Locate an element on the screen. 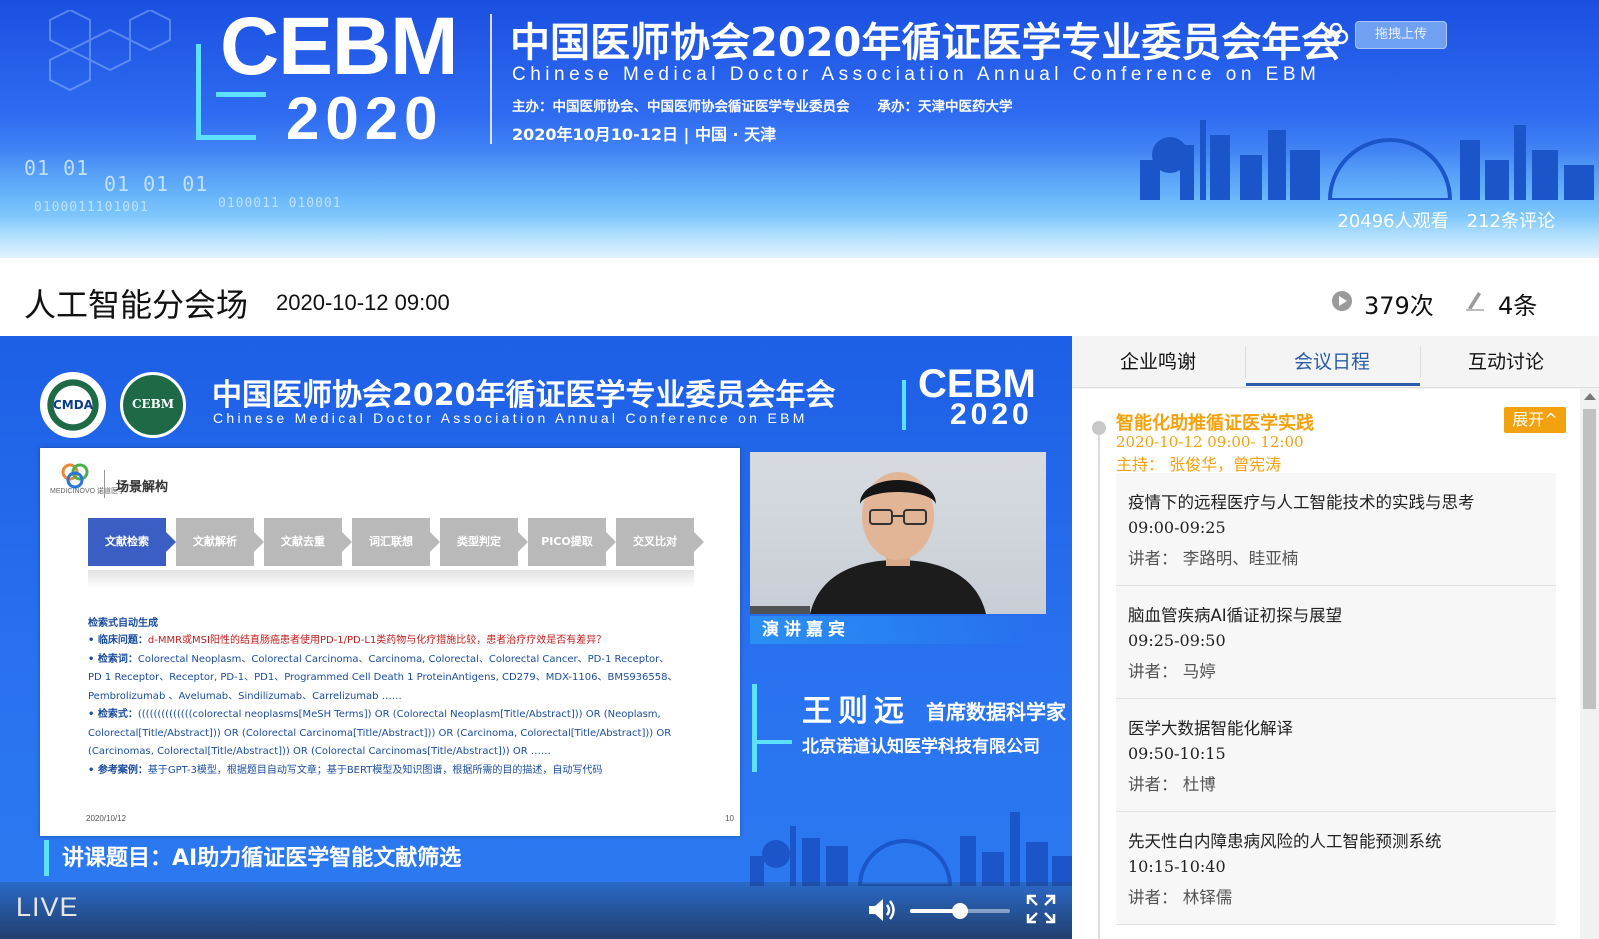 The image size is (1599, 939). slide-logo-text: MEDICINOVO 诺道医学 is located at coordinates (88, 491).